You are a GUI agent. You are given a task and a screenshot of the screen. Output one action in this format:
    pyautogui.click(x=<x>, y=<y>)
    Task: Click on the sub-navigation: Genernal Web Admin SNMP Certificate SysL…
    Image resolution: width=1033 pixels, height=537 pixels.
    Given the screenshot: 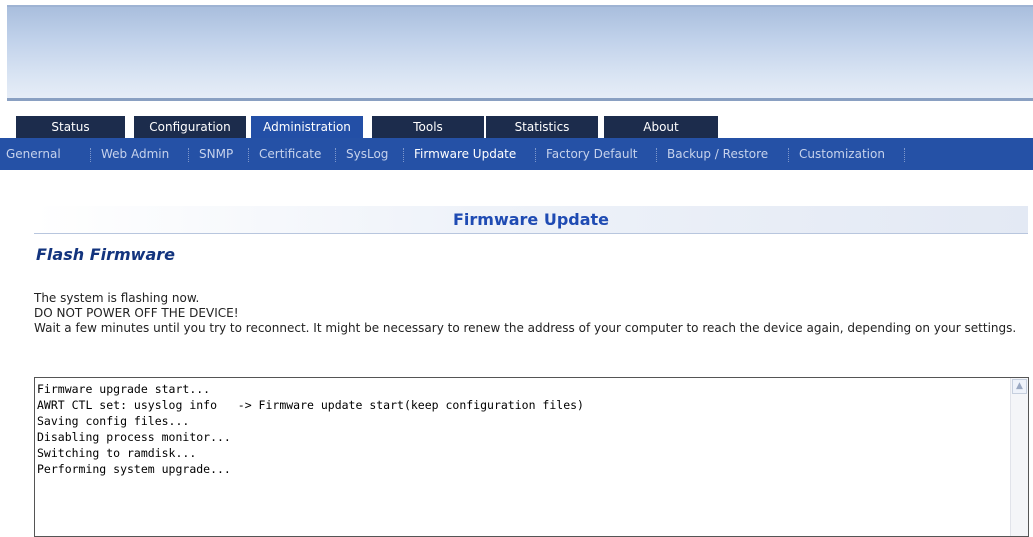 What is the action you would take?
    pyautogui.click(x=516, y=154)
    